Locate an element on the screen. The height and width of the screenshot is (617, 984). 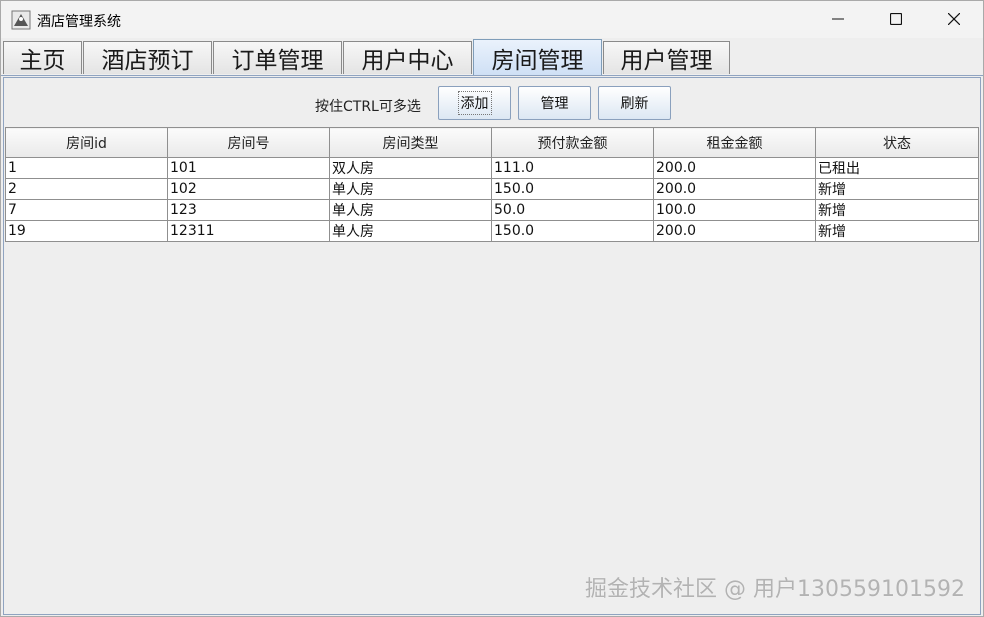
column-header-rent: 租金金额 is located at coordinates (734, 142).